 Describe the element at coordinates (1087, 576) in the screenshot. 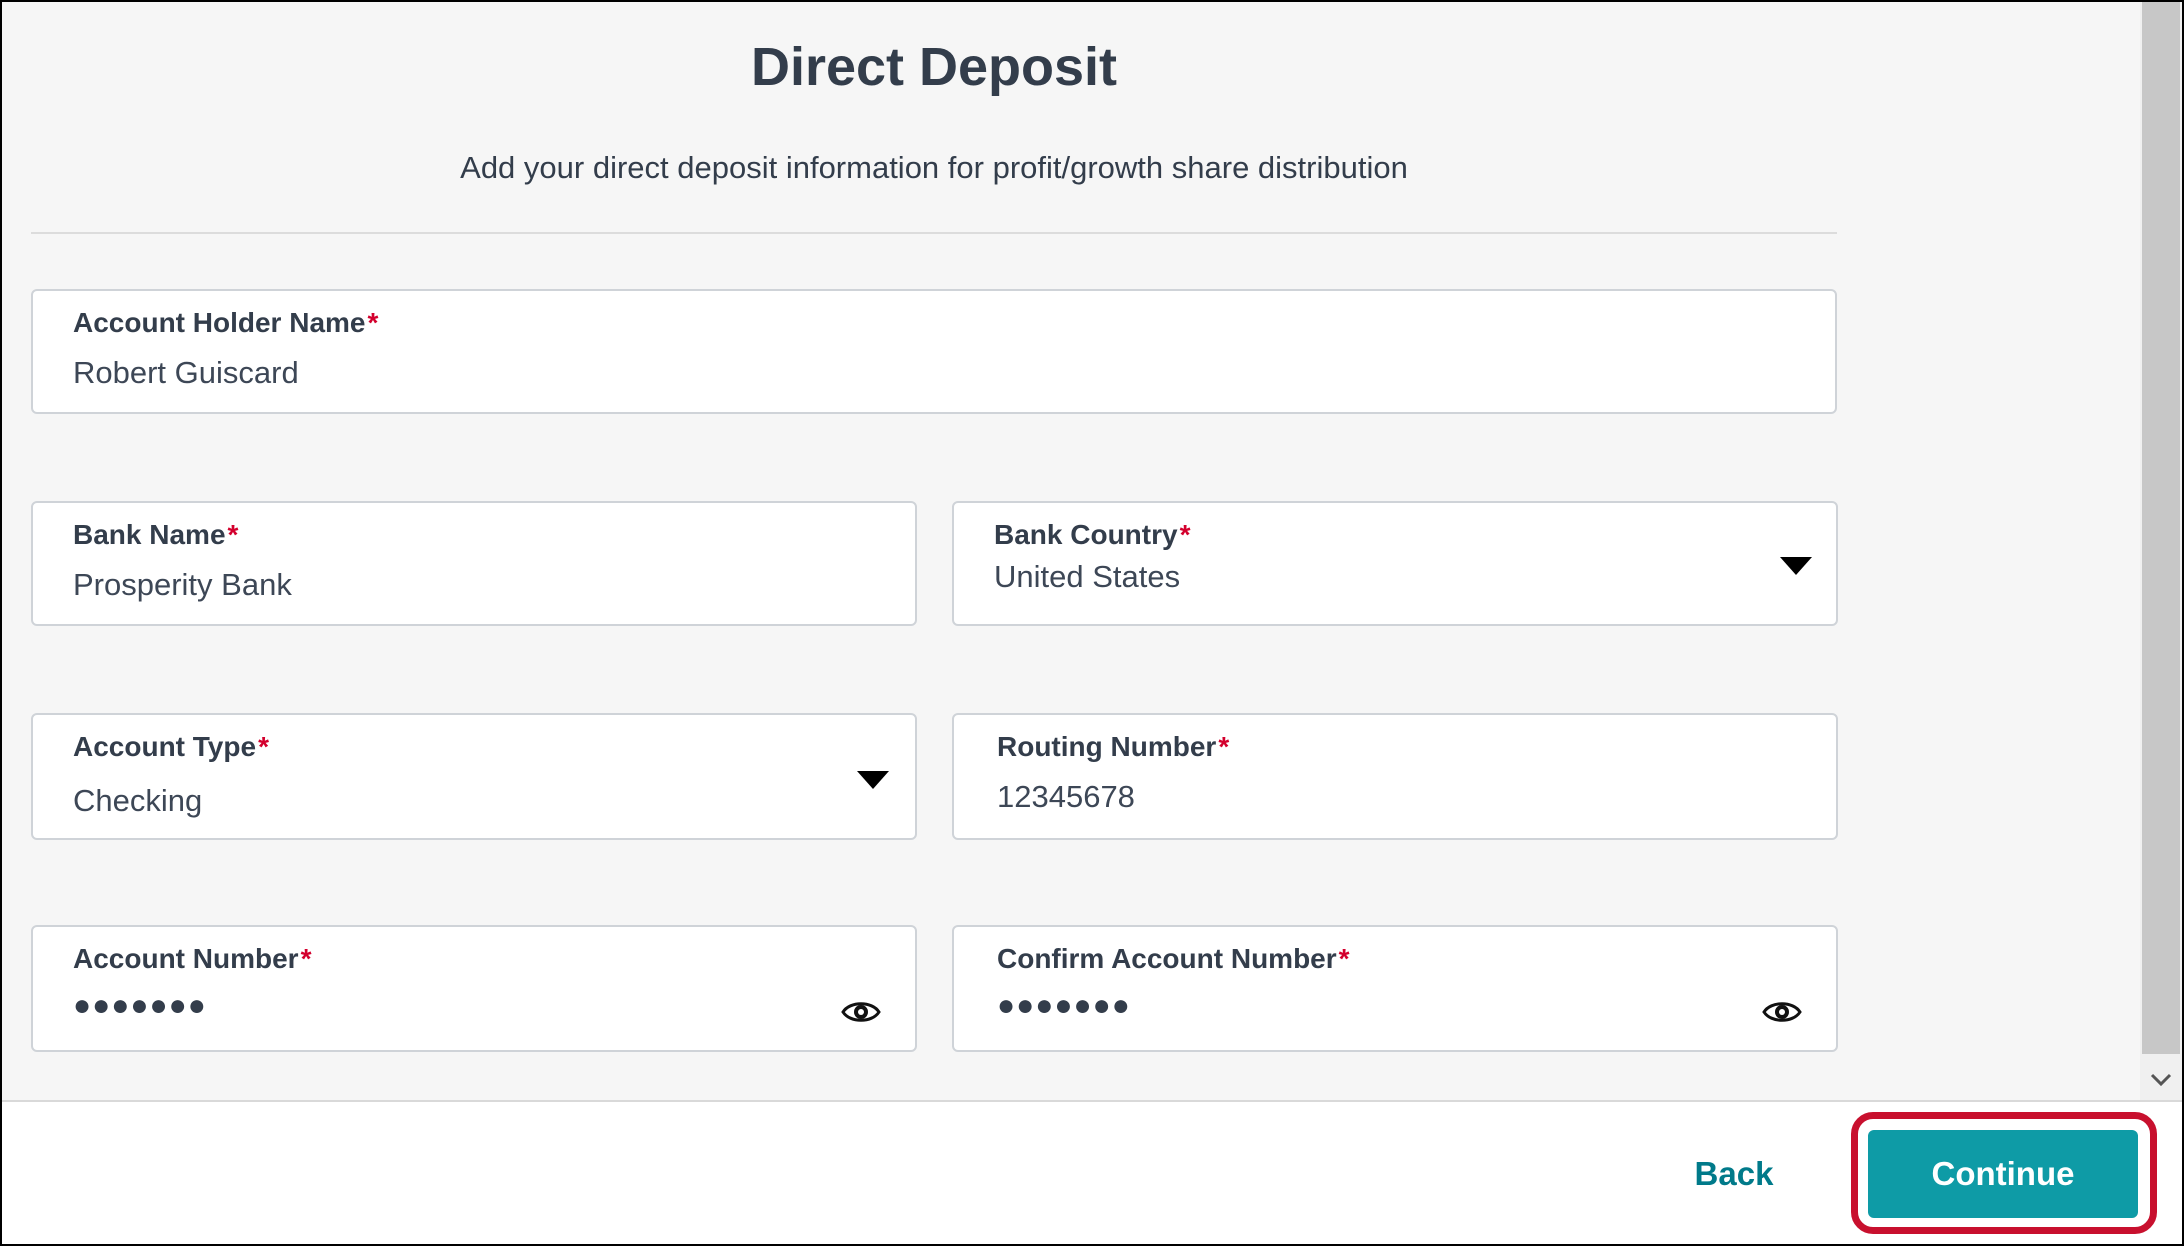

I see `bank-country-value: United States` at that location.